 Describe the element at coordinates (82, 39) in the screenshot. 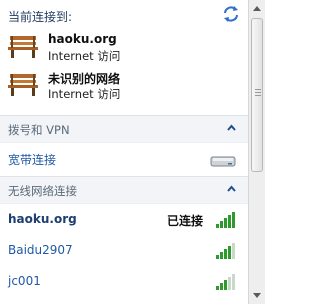

I see `connection-name: haoku.org` at that location.